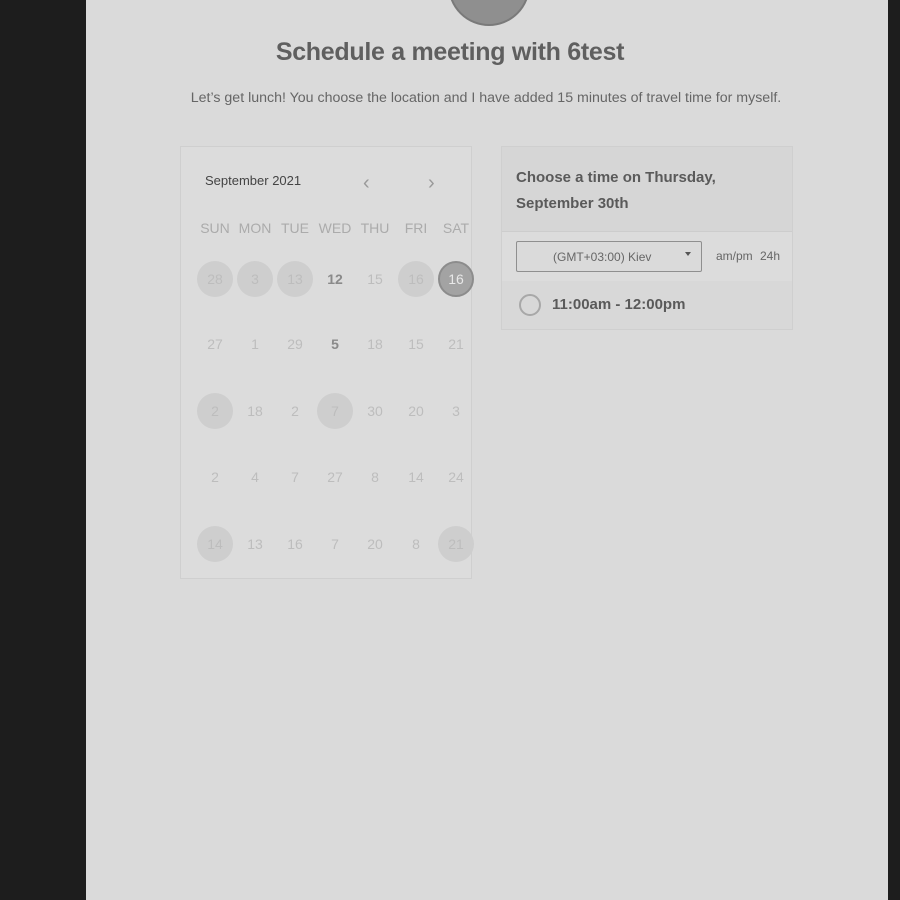 The width and height of the screenshot is (900, 900). Describe the element at coordinates (431, 183) in the screenshot. I see `chevron-right-icon: ›` at that location.